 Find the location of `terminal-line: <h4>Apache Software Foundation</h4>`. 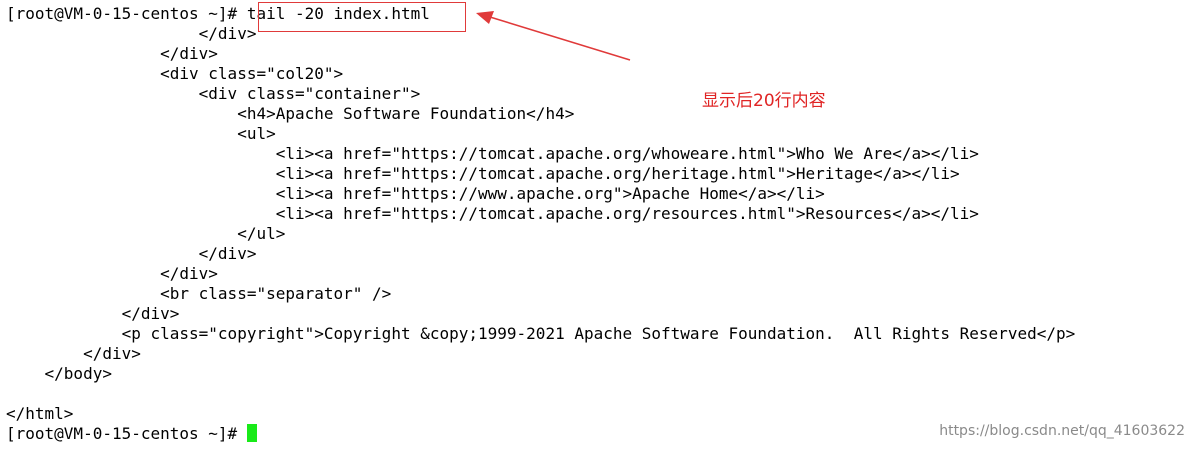

terminal-line: <h4>Apache Software Foundation</h4> is located at coordinates (290, 113).